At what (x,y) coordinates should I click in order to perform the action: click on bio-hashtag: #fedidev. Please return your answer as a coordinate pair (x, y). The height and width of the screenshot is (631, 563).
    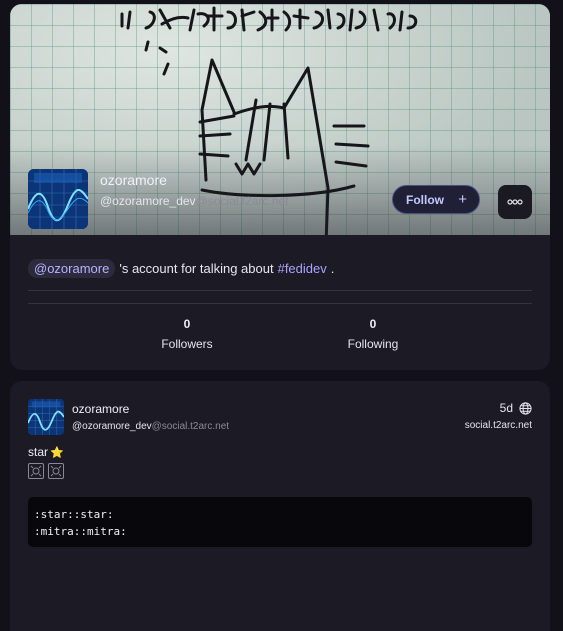
    Looking at the image, I should click on (302, 268).